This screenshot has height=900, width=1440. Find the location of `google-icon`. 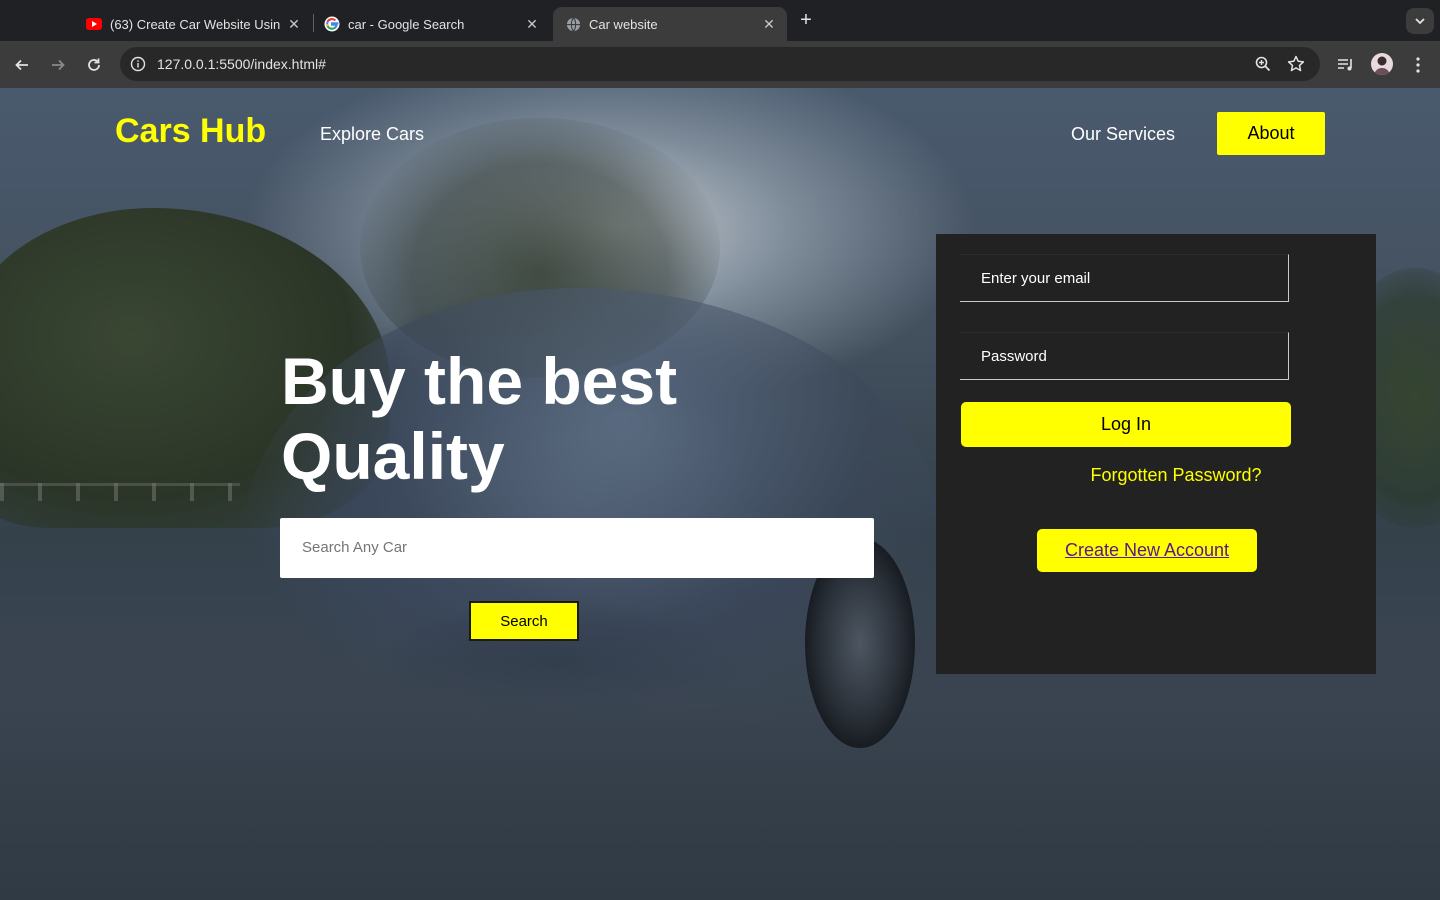

google-icon is located at coordinates (332, 24).